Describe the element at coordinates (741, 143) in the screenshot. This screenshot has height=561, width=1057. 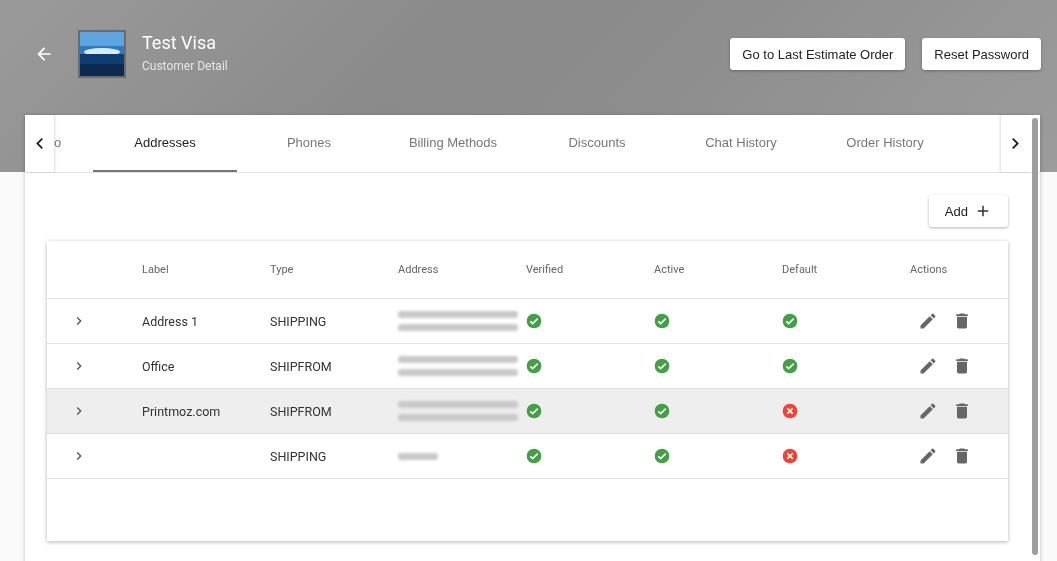
I see `tab: Chat History` at that location.